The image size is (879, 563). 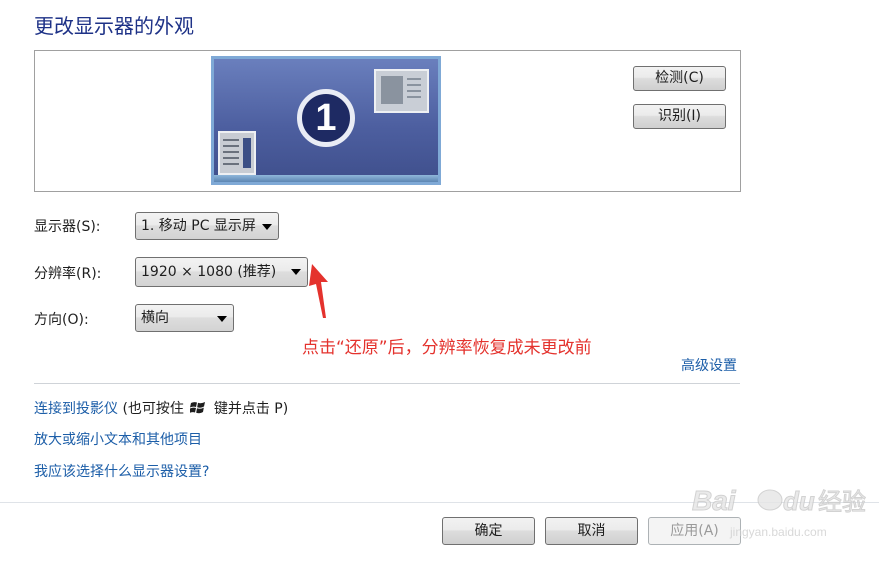 I want to click on svg-text: 经验, so click(x=842, y=502).